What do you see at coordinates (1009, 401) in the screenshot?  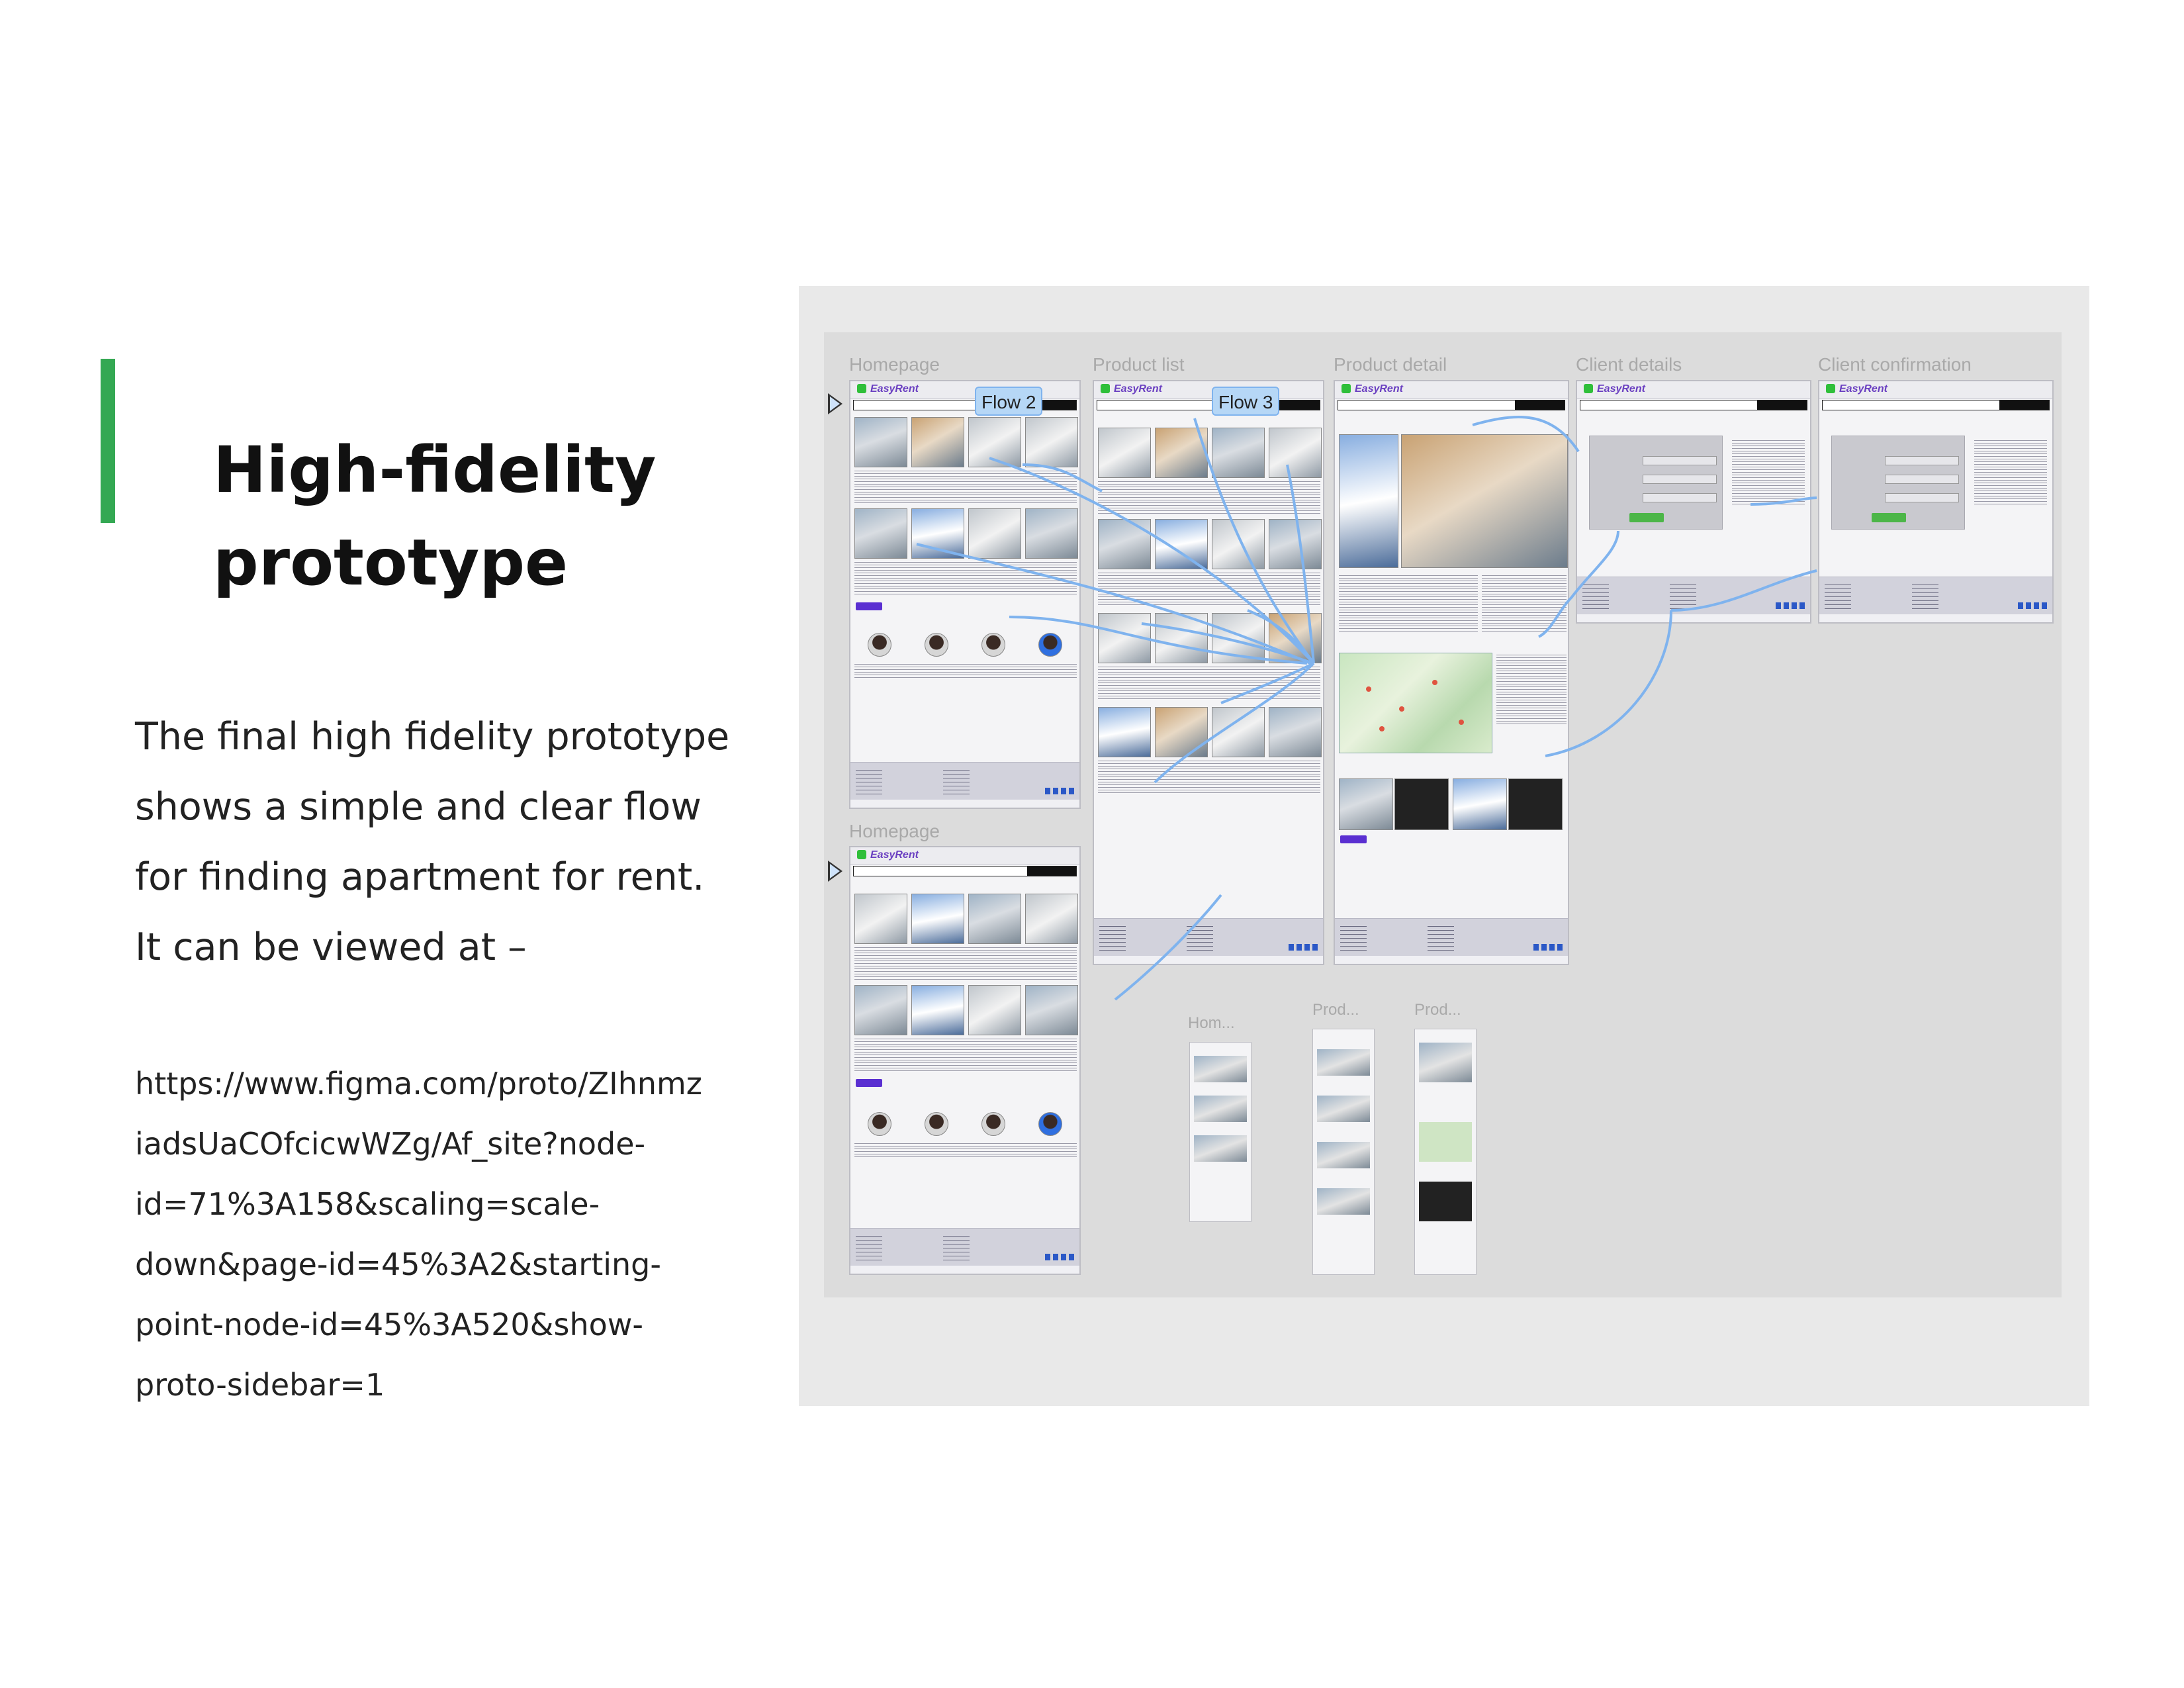 I see `flow-tag-flow2: Flow 2` at bounding box center [1009, 401].